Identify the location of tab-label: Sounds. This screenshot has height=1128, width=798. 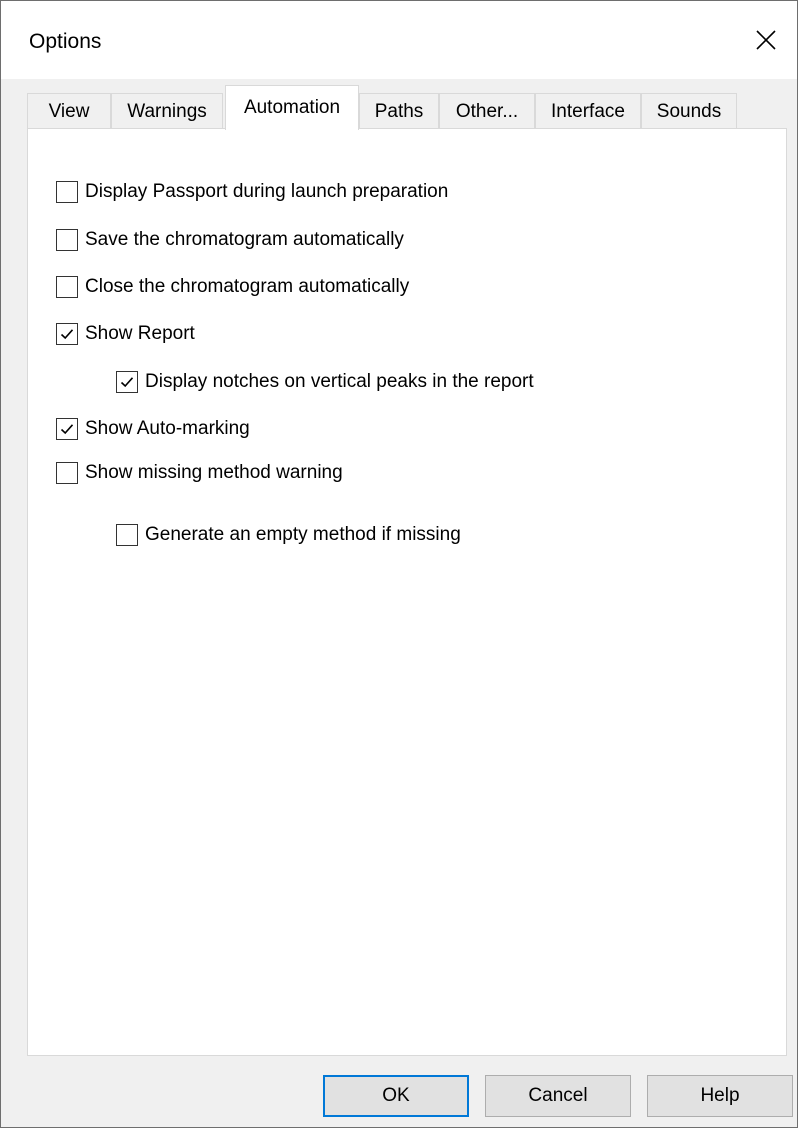
(689, 111).